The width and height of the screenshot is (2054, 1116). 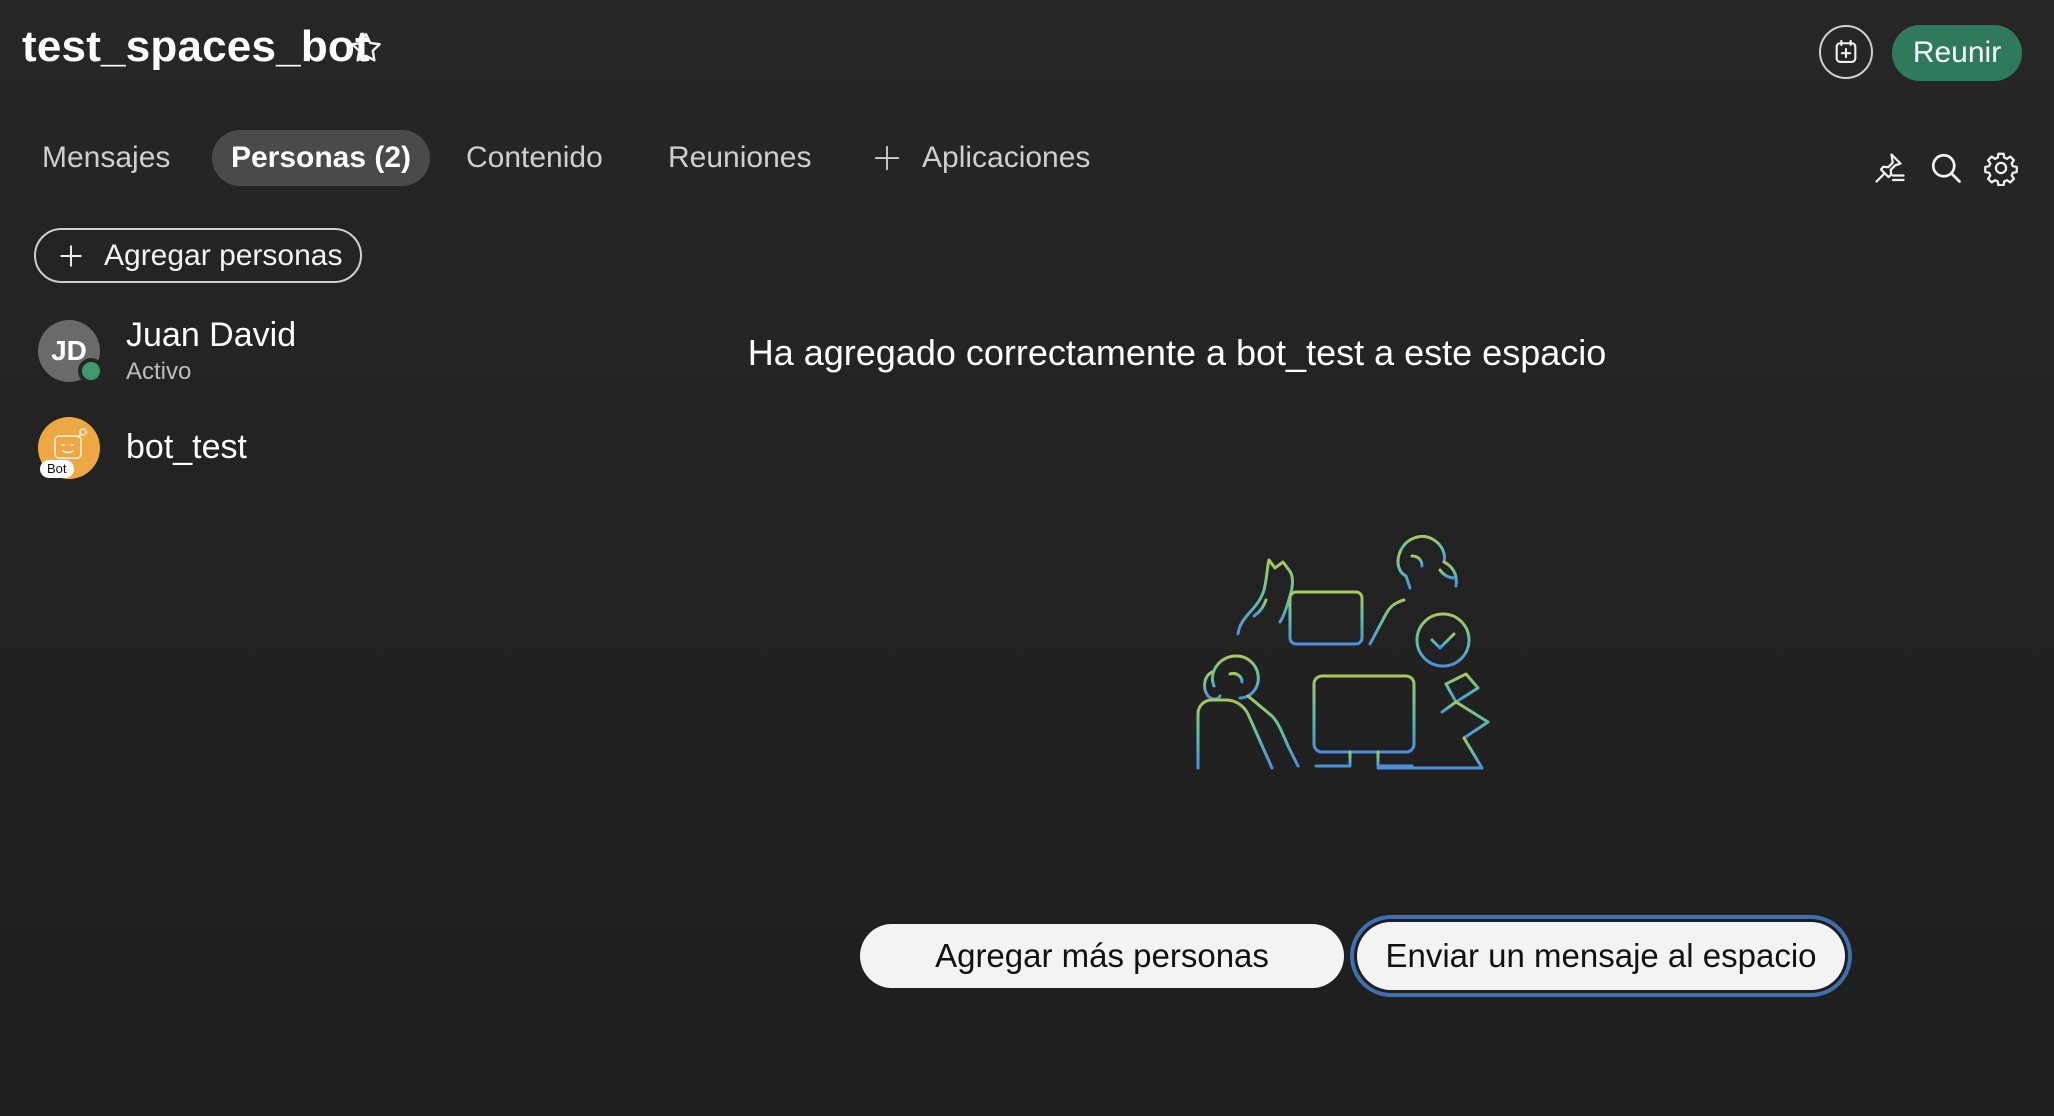 I want to click on tab-apps-label: Aplicaciones, so click(x=1006, y=157).